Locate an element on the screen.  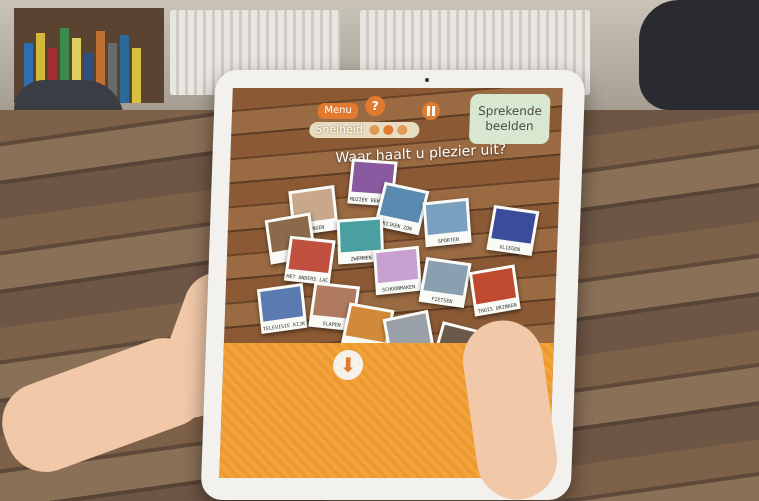
photo-card: SPORTEN is located at coordinates (447, 222).